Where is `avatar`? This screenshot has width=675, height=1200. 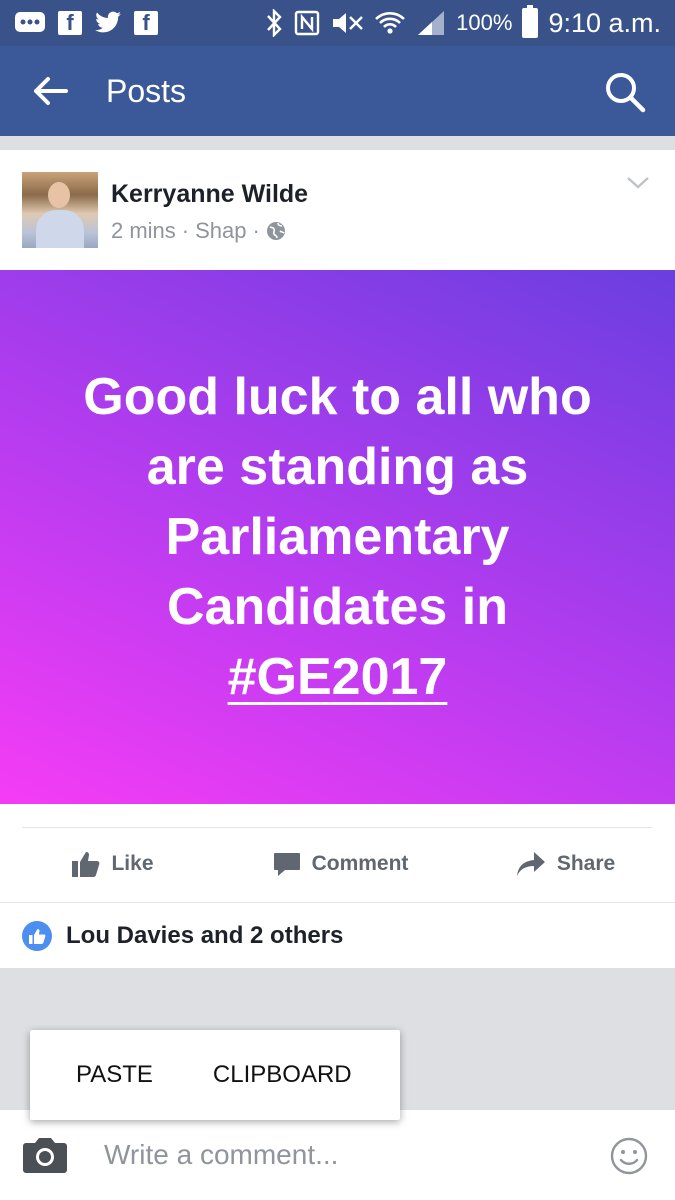 avatar is located at coordinates (60, 210).